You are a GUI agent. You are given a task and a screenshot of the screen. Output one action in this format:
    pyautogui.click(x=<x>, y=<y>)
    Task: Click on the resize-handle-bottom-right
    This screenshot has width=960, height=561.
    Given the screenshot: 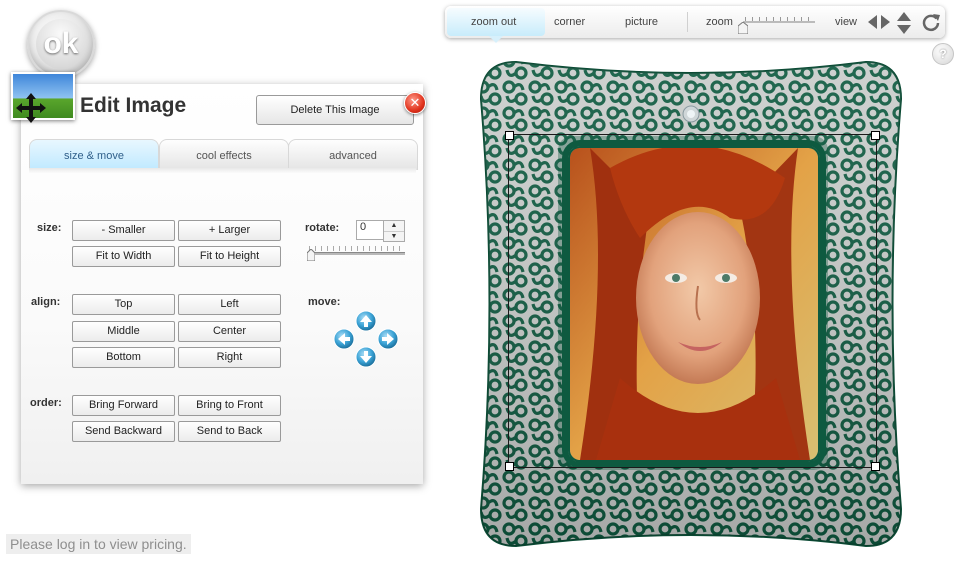 What is the action you would take?
    pyautogui.click(x=875, y=466)
    